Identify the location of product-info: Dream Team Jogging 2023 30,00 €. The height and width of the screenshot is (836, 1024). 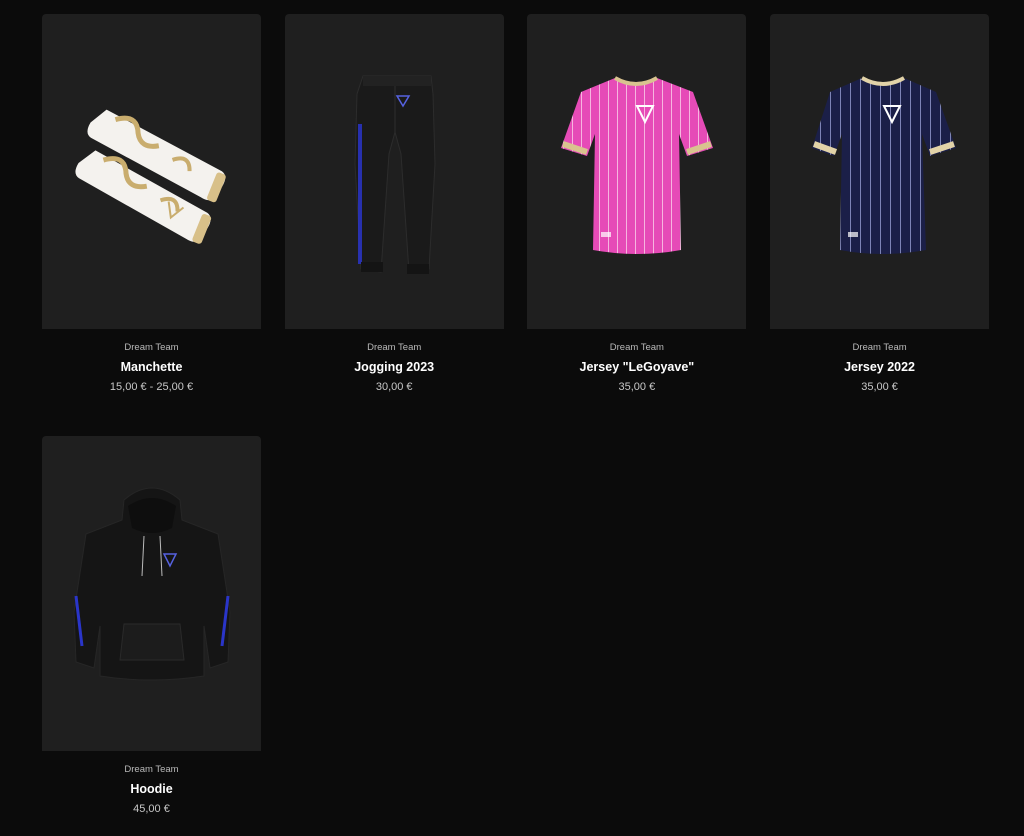
(394, 371).